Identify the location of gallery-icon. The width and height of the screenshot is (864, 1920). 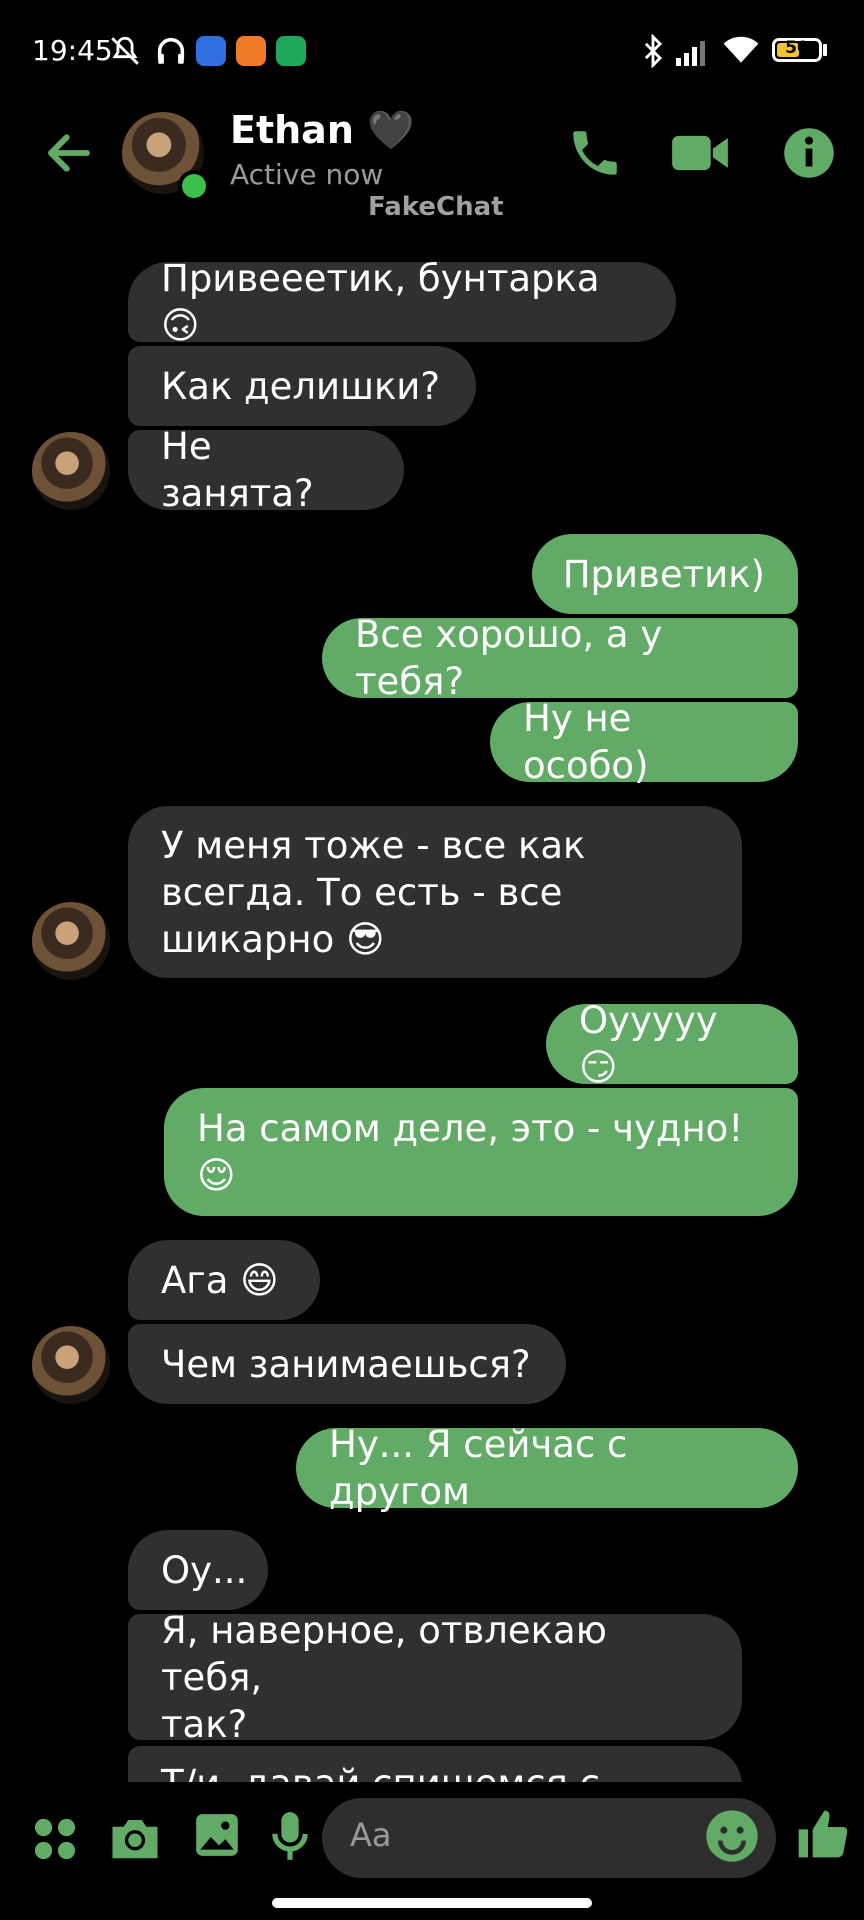
(217, 1835).